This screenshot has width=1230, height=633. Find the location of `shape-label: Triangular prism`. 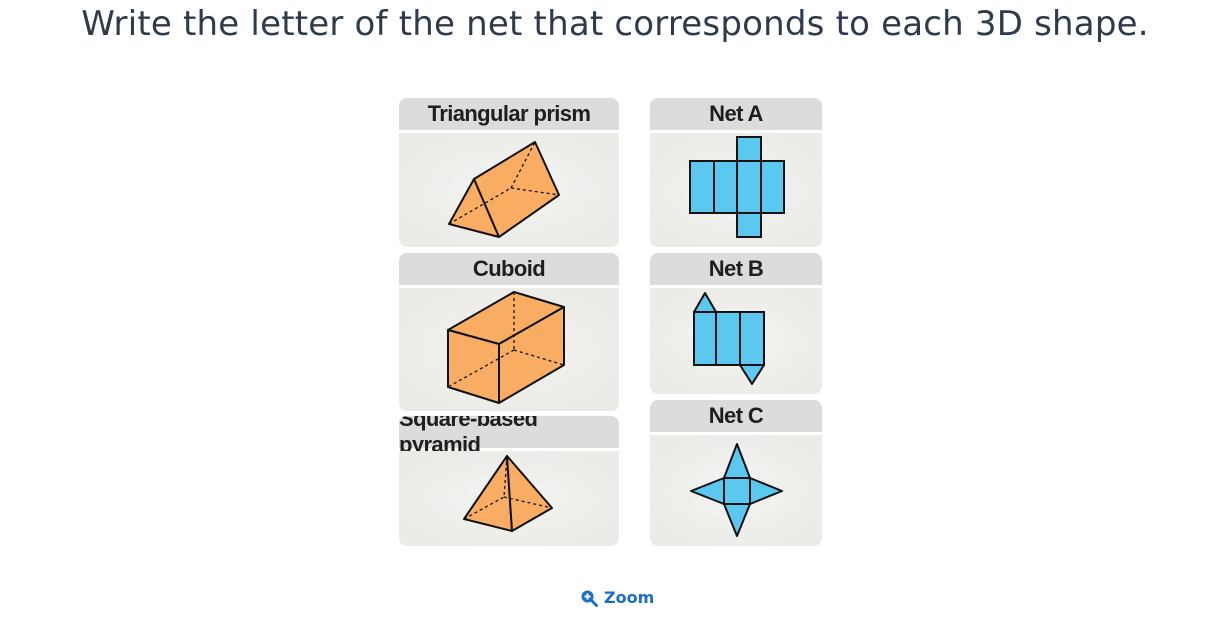

shape-label: Triangular prism is located at coordinates (509, 115).